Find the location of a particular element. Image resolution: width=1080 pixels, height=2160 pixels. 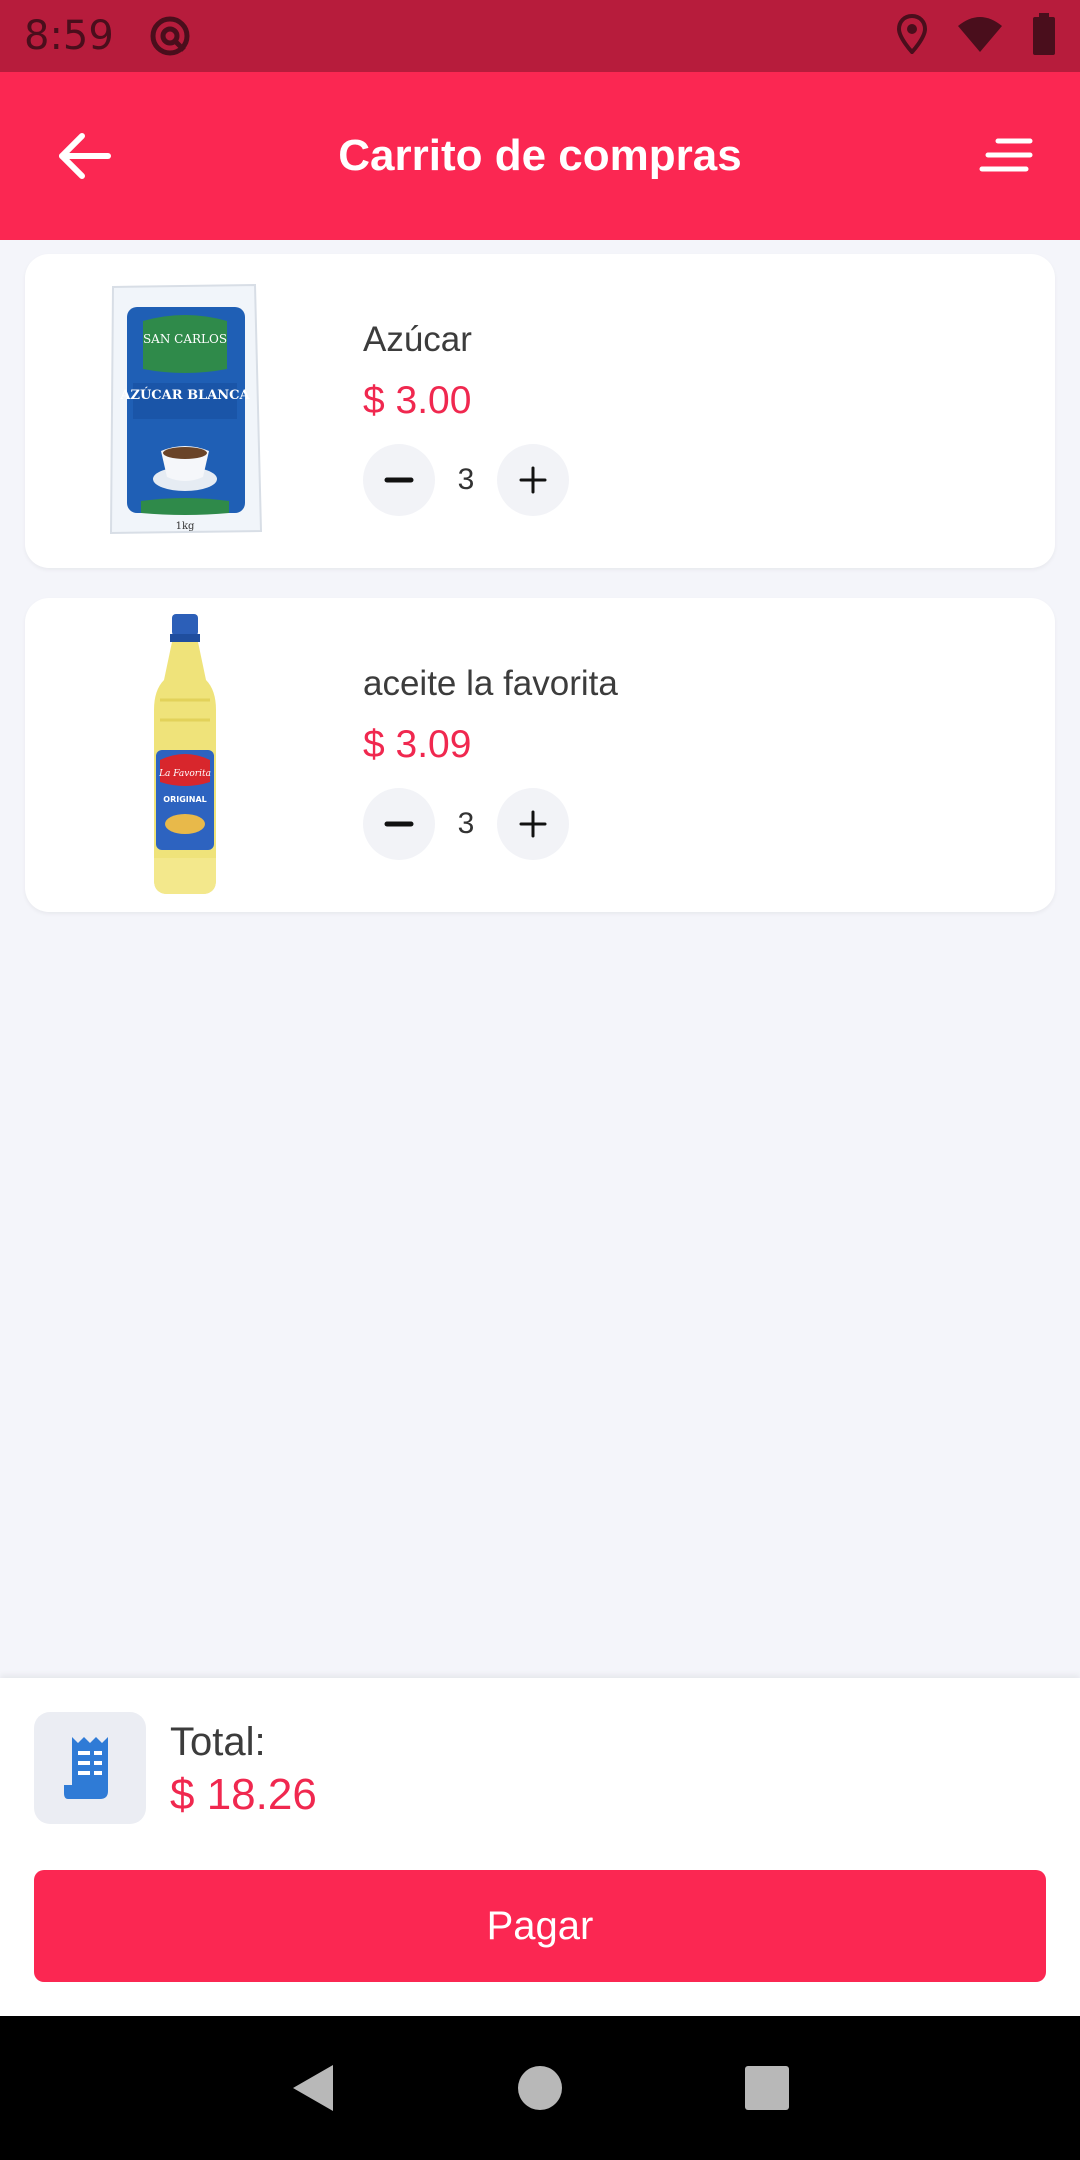

nav-home-icon is located at coordinates (539, 2088).